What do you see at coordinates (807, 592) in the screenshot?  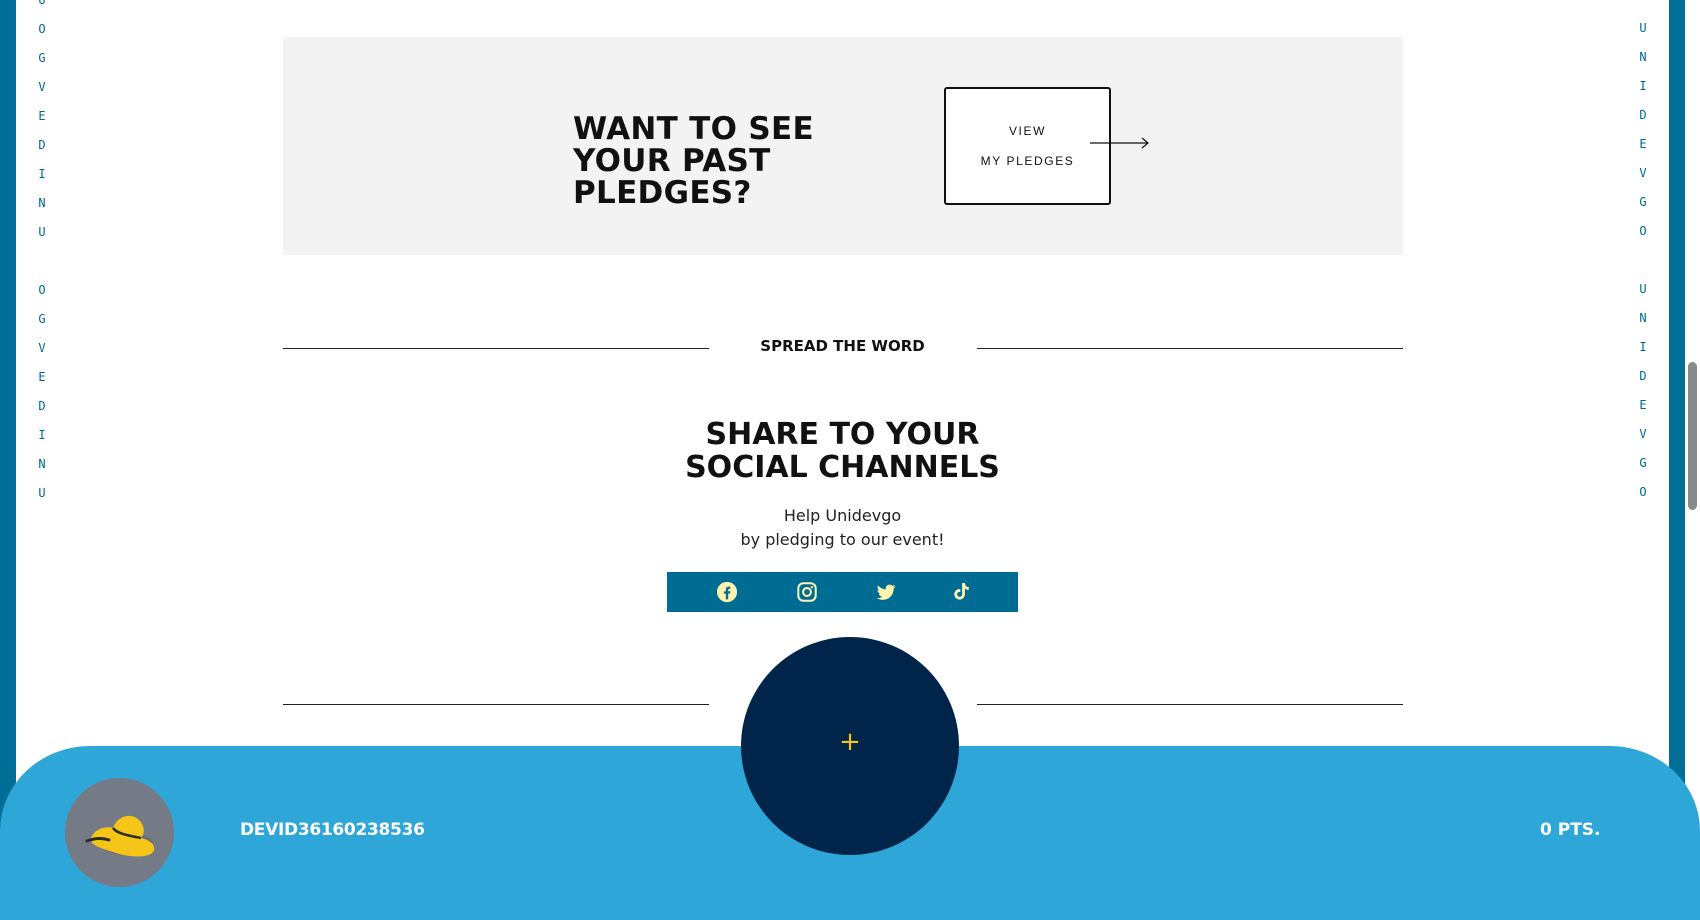 I see `instagram-icon` at bounding box center [807, 592].